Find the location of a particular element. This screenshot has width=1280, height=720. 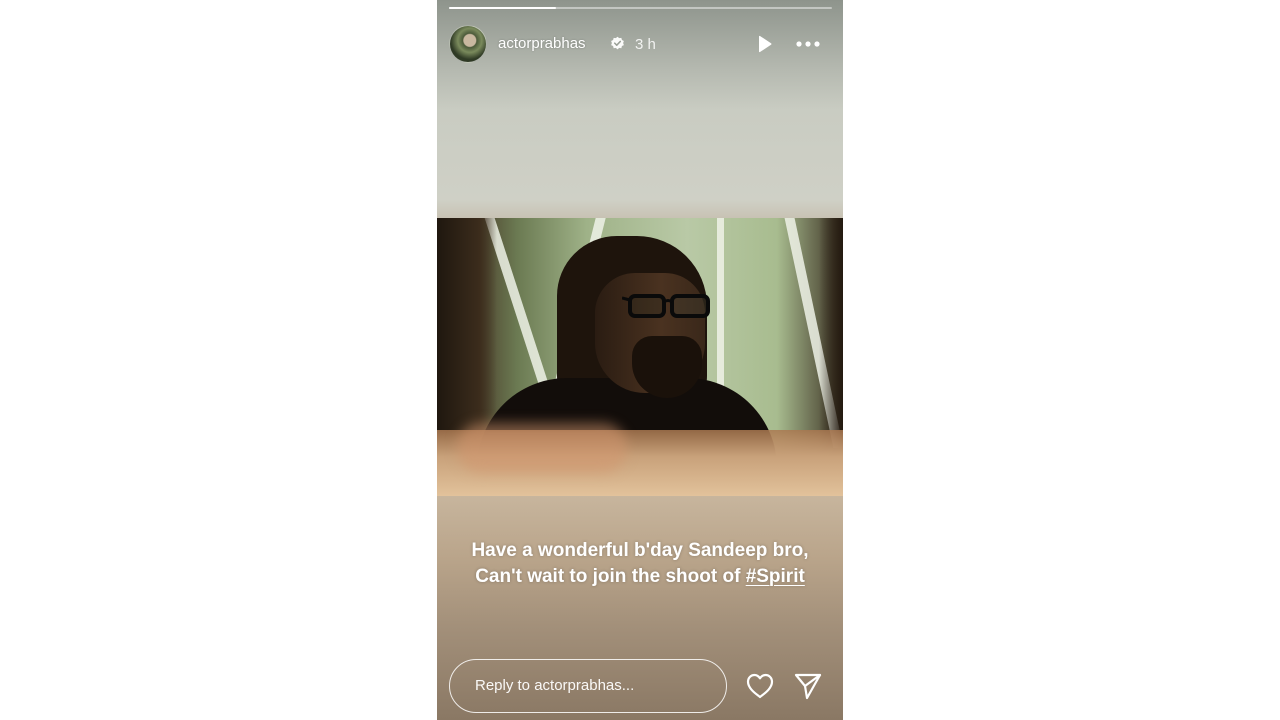

story-photo is located at coordinates (640, 357).